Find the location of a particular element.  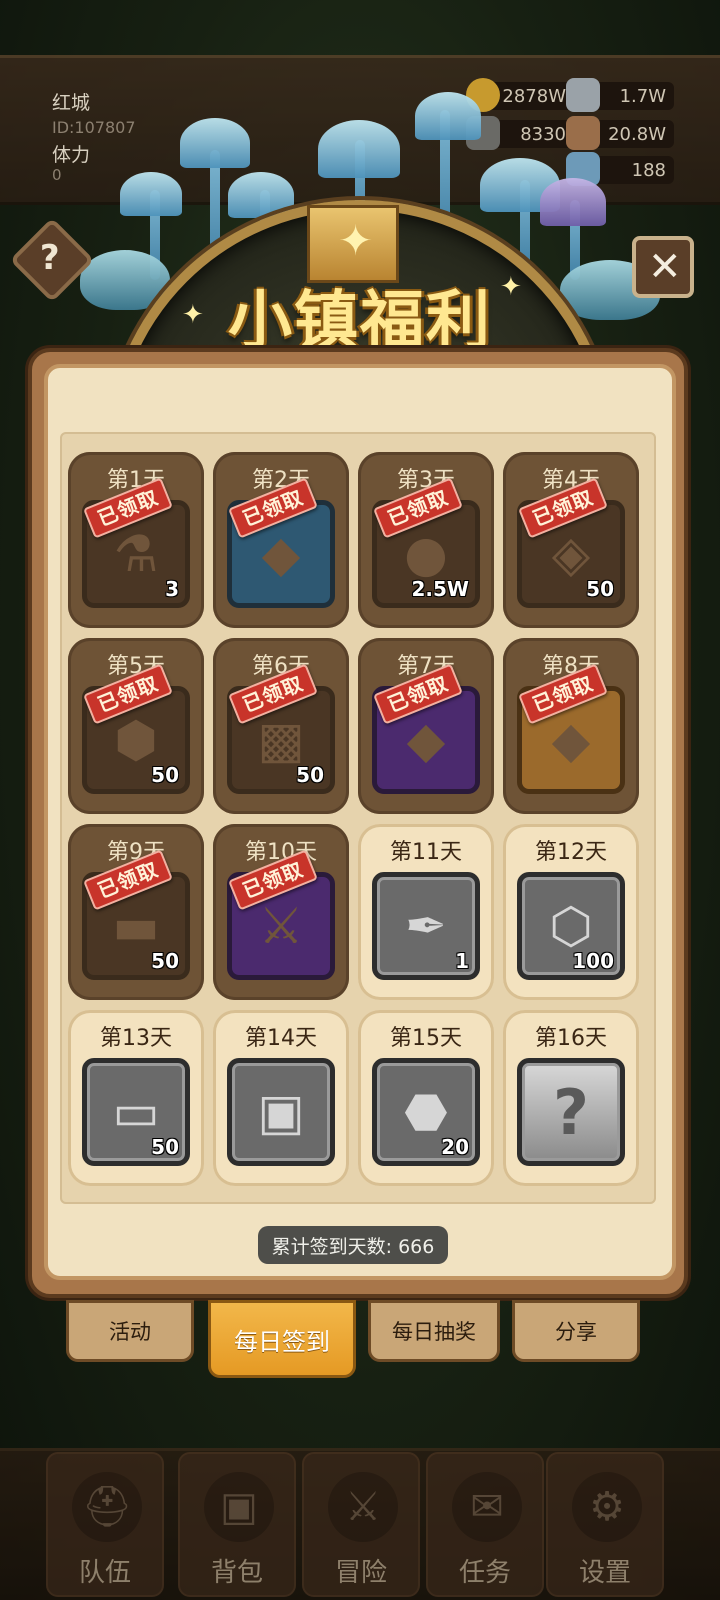

nav-item: ⚙ 设置 is located at coordinates (605, 1524).